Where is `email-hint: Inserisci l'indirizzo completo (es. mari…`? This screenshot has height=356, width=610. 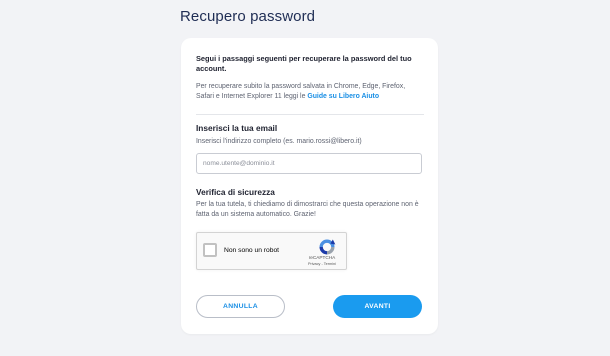
email-hint: Inserisci l'indirizzo completo (es. mari… is located at coordinates (279, 141).